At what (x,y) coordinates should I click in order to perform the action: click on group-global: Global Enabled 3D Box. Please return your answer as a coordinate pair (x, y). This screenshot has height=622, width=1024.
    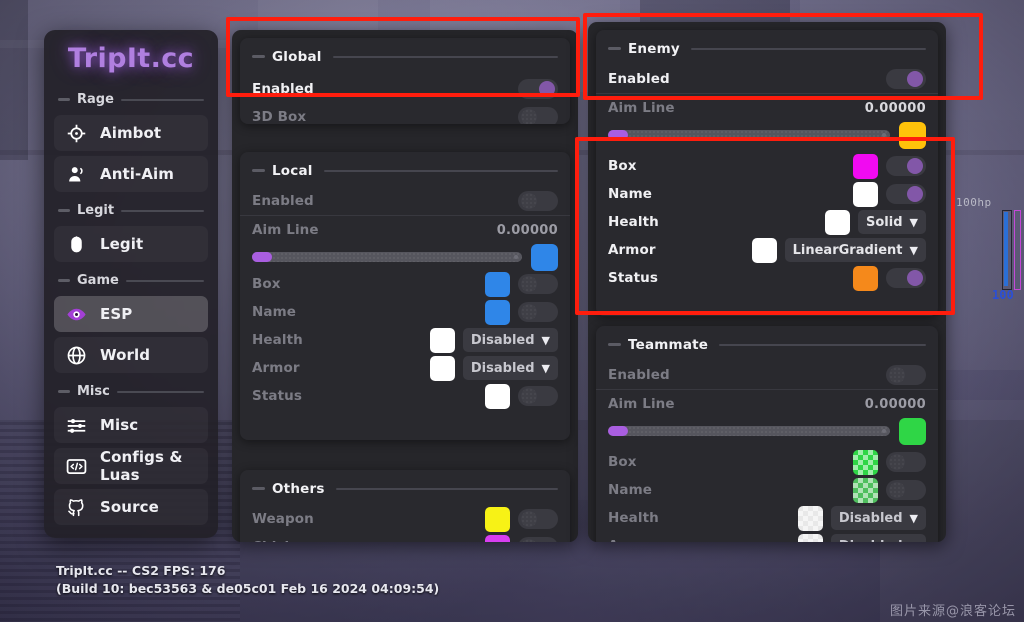
    Looking at the image, I should click on (405, 81).